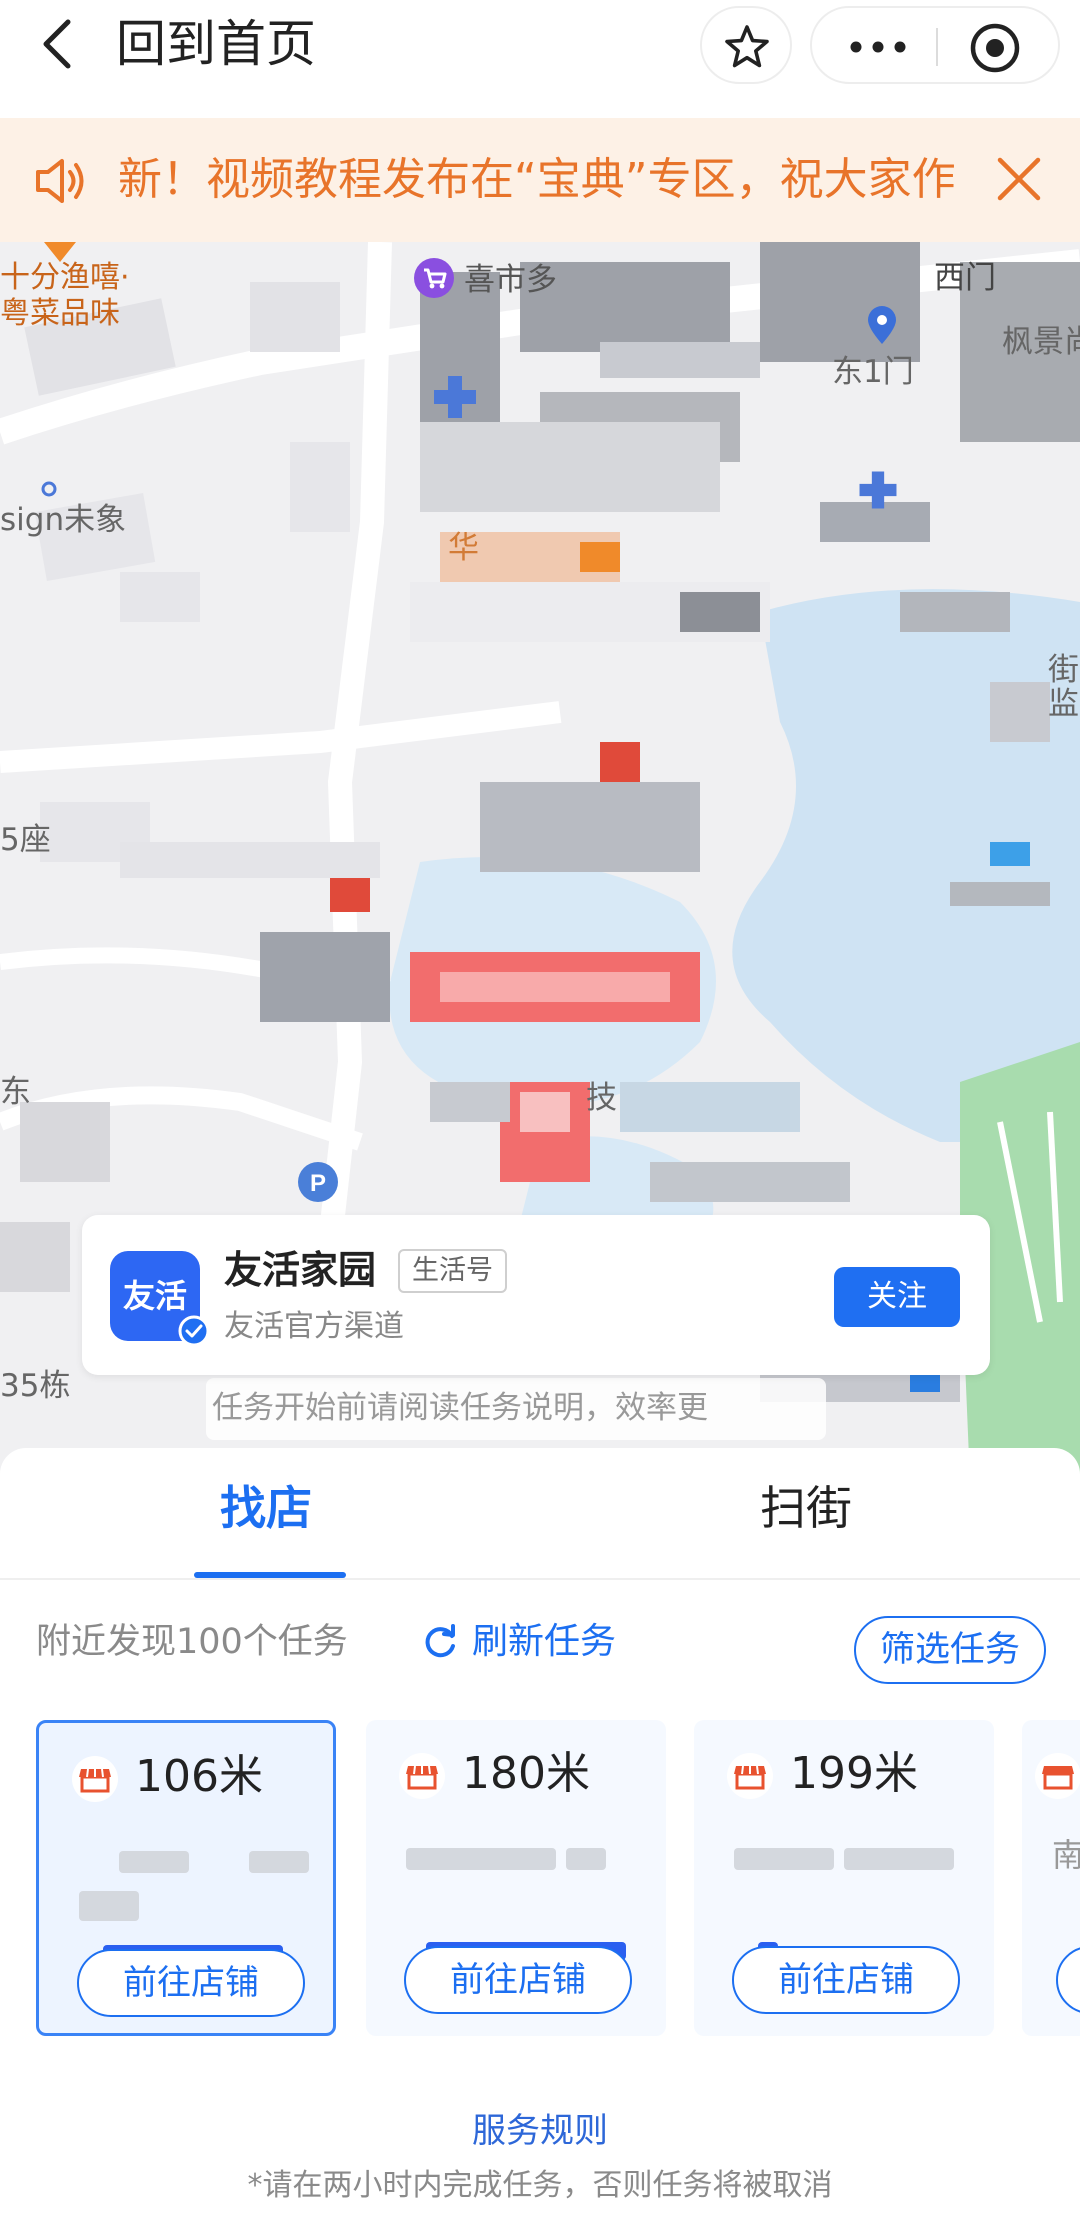 This screenshot has height=2234, width=1080. I want to click on shopping-cart-icon, so click(434, 278).